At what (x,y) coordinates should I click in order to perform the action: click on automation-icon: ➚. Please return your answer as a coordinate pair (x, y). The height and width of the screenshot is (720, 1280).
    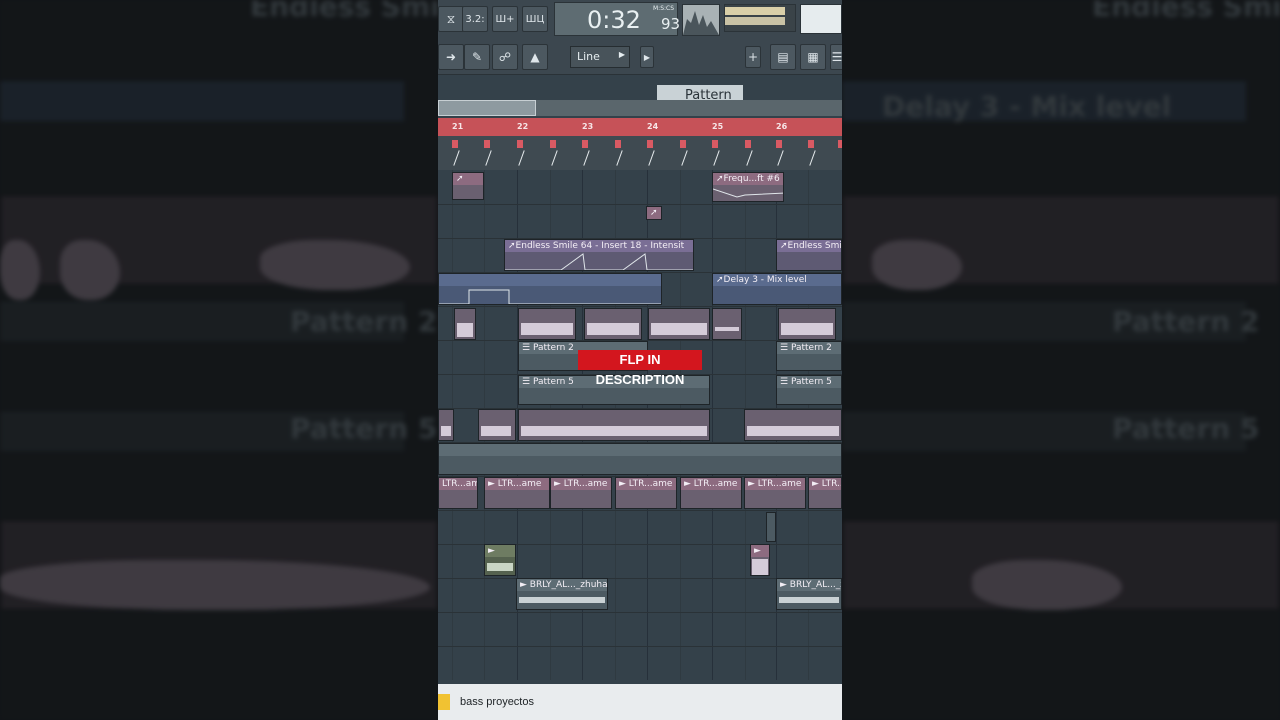
    Looking at the image, I should click on (654, 213).